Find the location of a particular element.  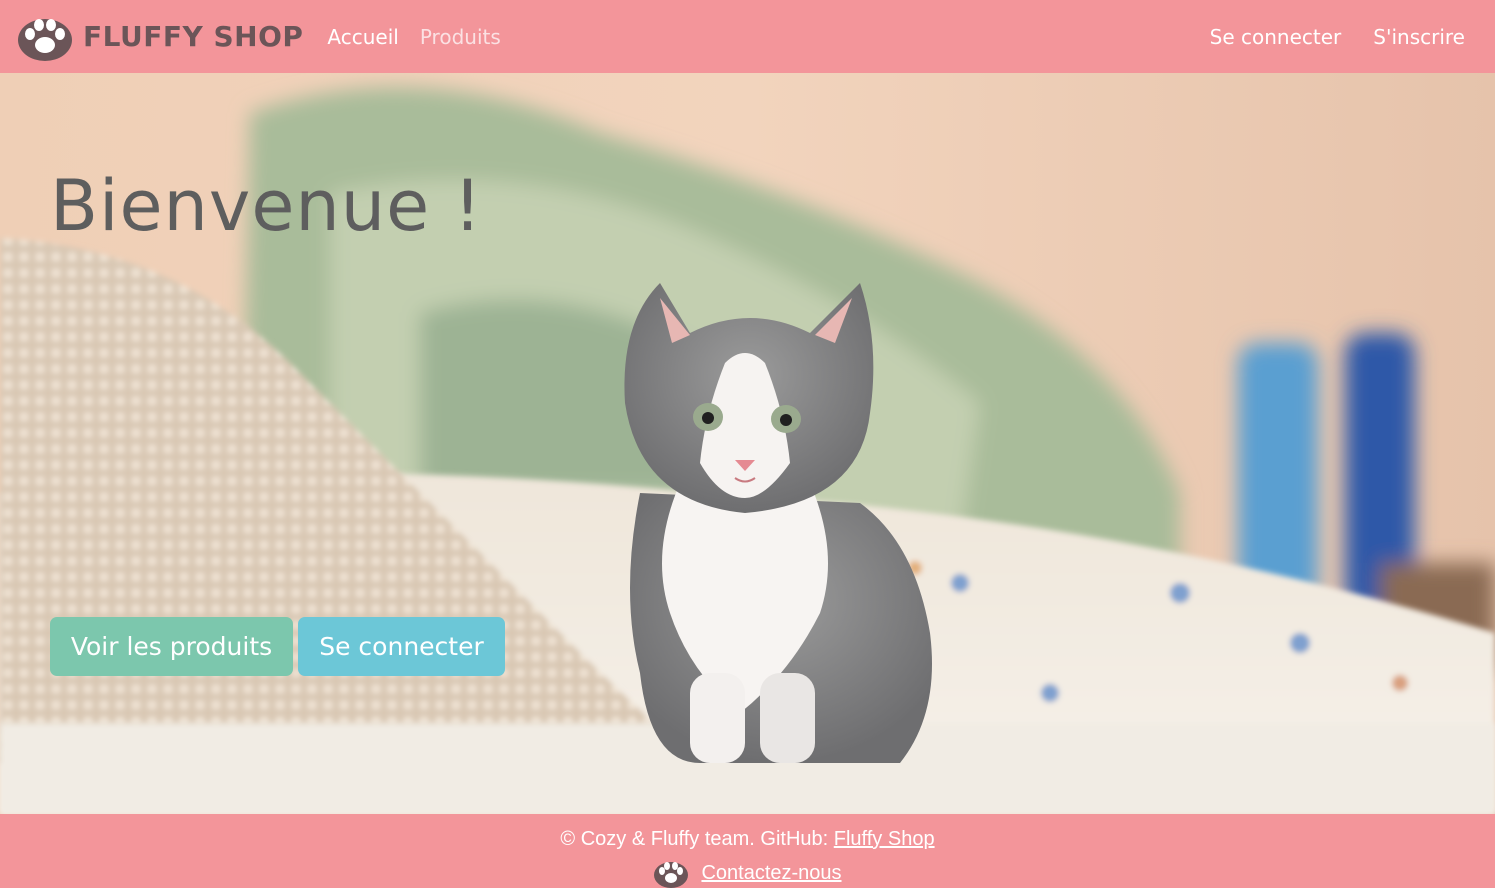

footer-copyright: © Cozy & Fluffy team. GitHub: is located at coordinates (697, 839).